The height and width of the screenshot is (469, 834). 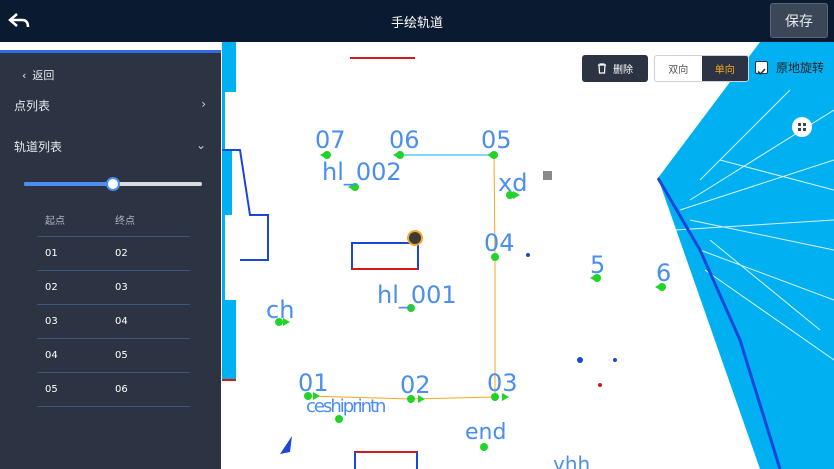 I want to click on cursor-arrow-icon, so click(x=286, y=445).